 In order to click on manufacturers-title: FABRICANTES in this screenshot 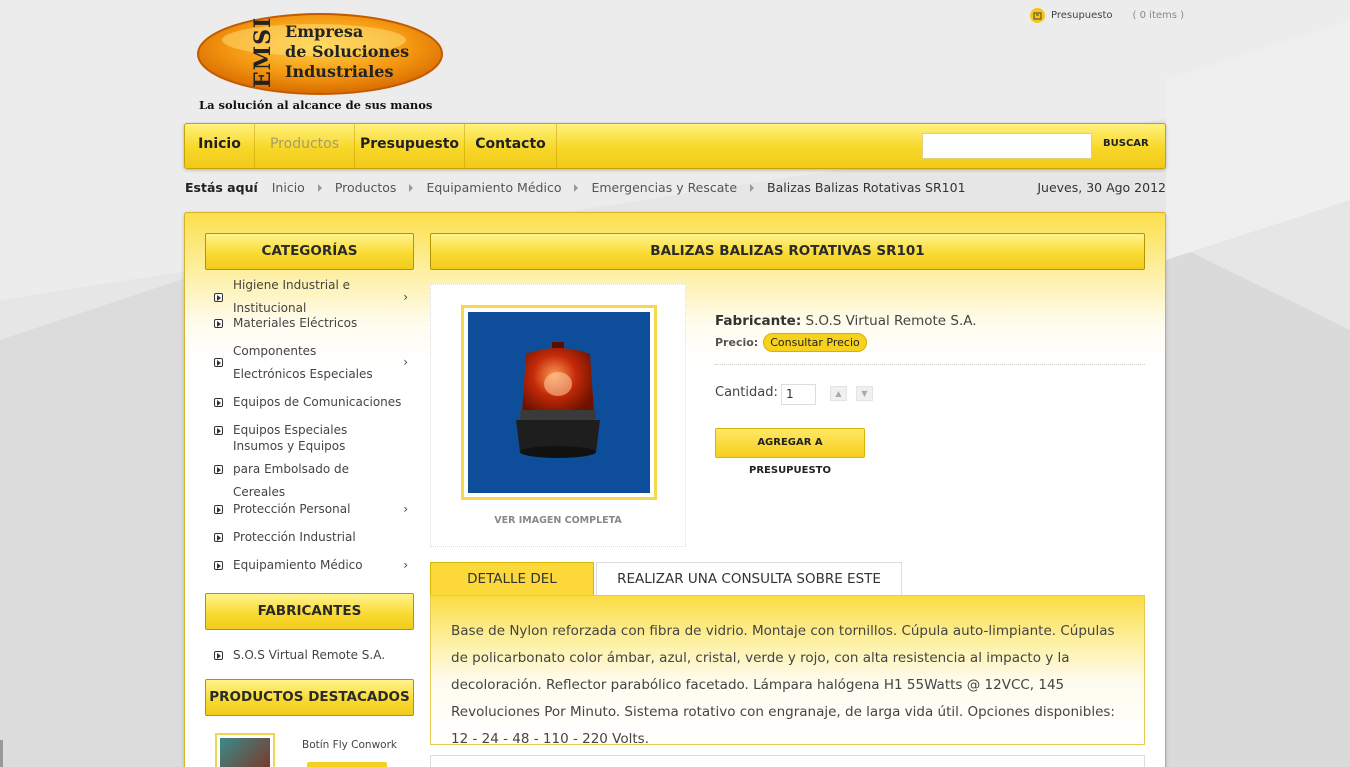, I will do `click(309, 611)`.